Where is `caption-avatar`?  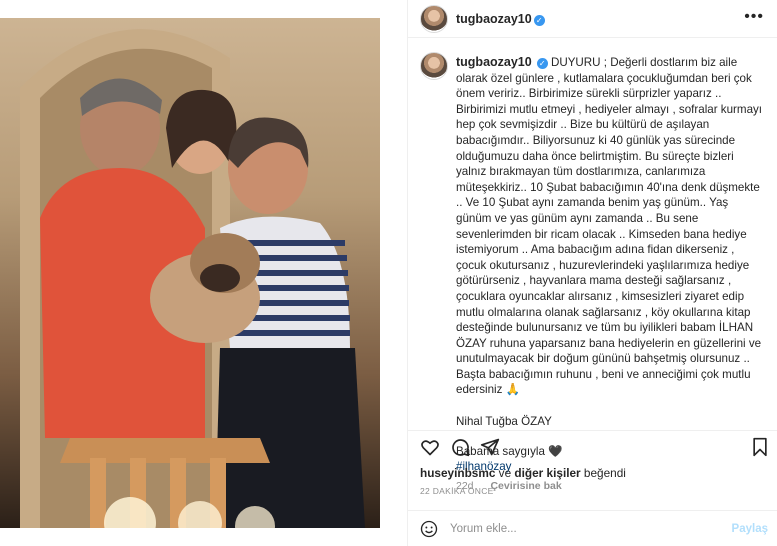 caption-avatar is located at coordinates (434, 66).